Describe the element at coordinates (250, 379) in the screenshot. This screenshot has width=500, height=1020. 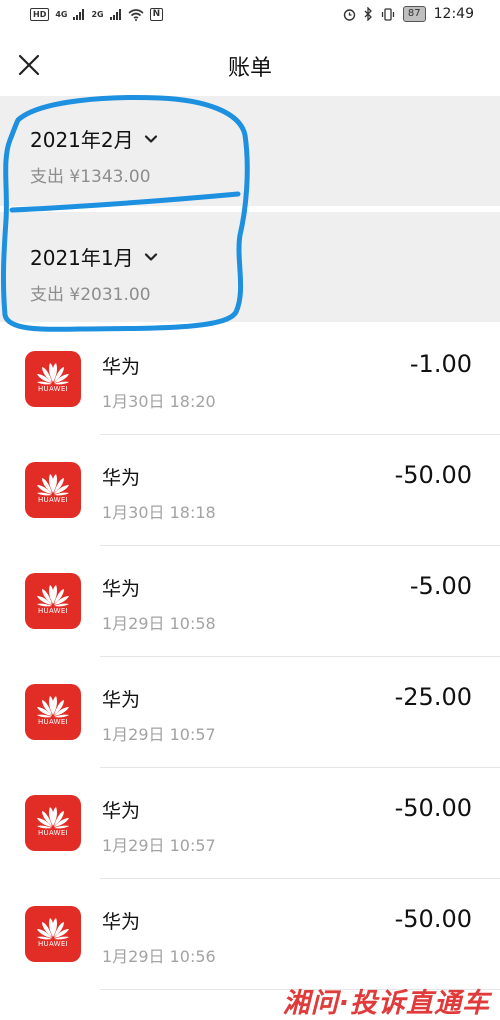
I see `transaction-row: HUAWEI 华为 1月30日 18:20 -1.00` at that location.